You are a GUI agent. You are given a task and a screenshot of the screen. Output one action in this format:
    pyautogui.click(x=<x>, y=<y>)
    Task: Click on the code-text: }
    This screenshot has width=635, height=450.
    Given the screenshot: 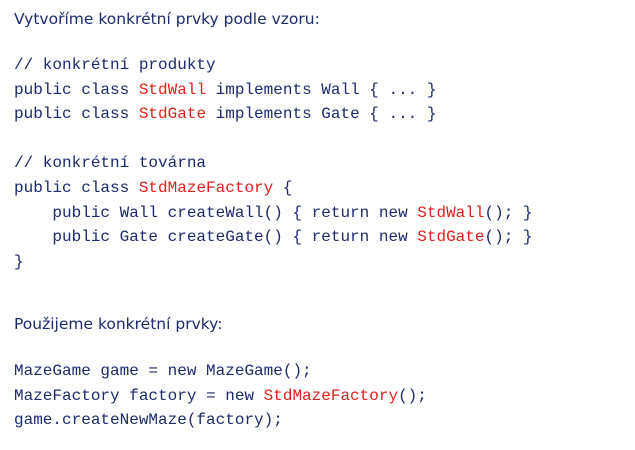 What is the action you would take?
    pyautogui.click(x=19, y=261)
    